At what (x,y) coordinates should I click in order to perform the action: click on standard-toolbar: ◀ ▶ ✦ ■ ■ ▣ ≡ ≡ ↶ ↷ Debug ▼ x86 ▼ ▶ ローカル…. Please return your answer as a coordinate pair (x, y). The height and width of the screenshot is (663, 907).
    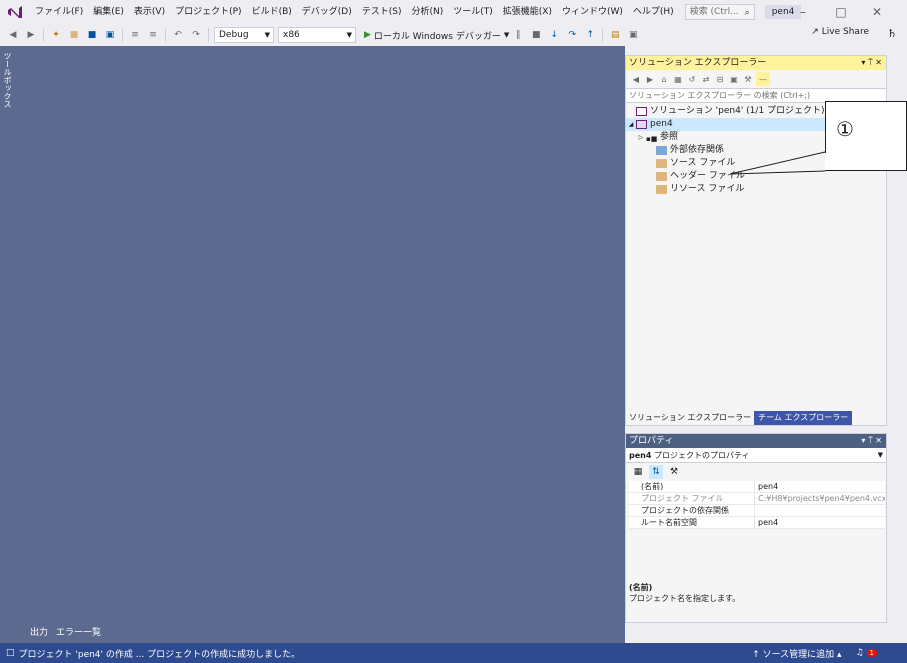
    Looking at the image, I should click on (453, 35).